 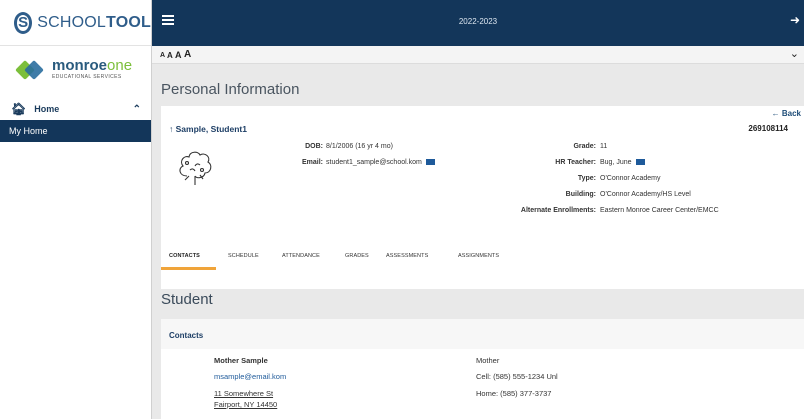 What do you see at coordinates (243, 256) in the screenshot?
I see `tab-schedule: SCHEDULE` at bounding box center [243, 256].